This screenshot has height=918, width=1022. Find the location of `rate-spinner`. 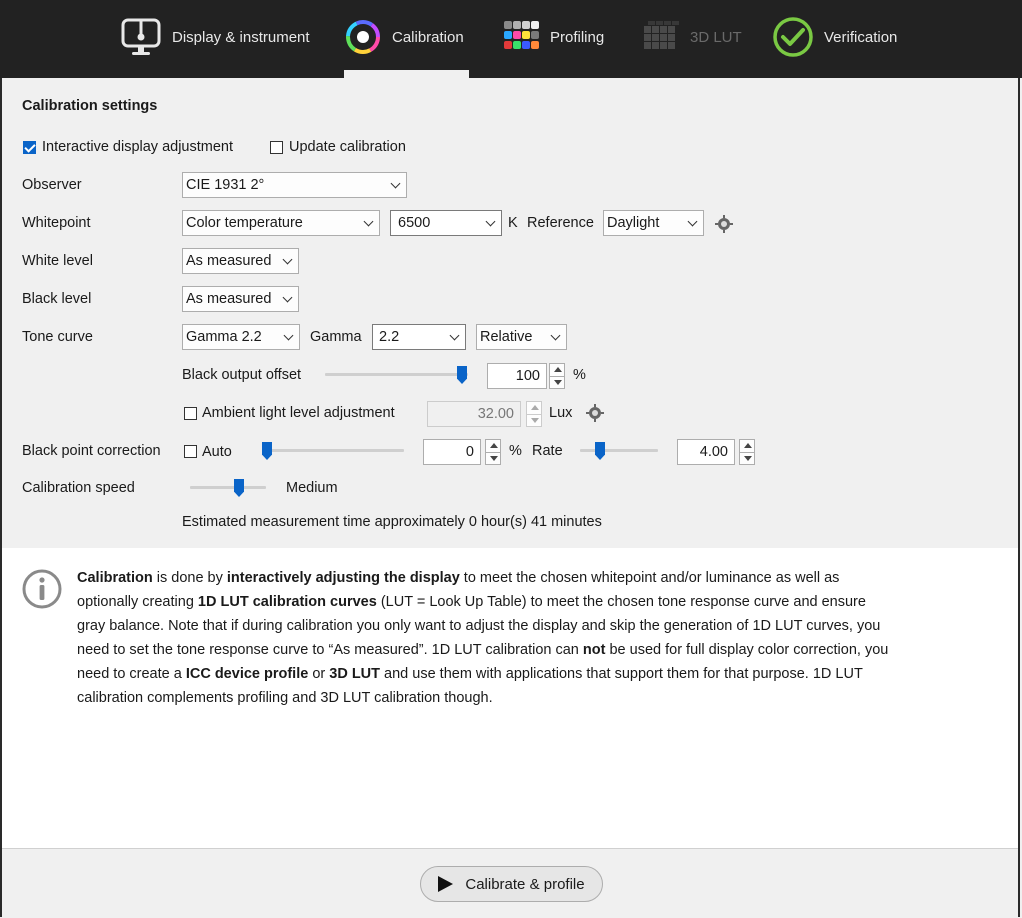

rate-spinner is located at coordinates (747, 452).